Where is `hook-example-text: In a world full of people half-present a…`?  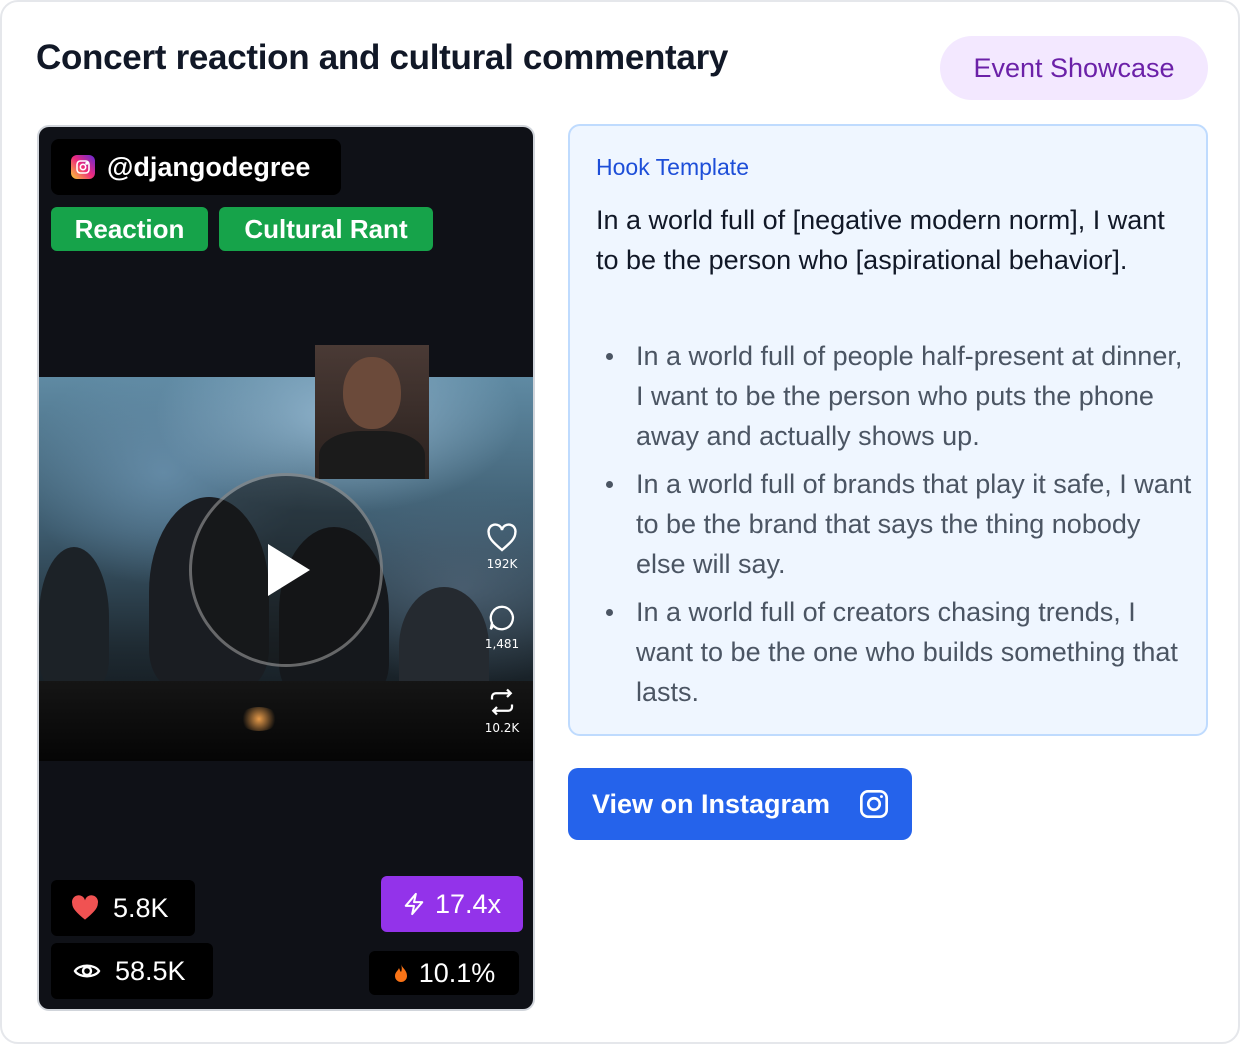 hook-example-text: In a world full of people half-present a… is located at coordinates (909, 396).